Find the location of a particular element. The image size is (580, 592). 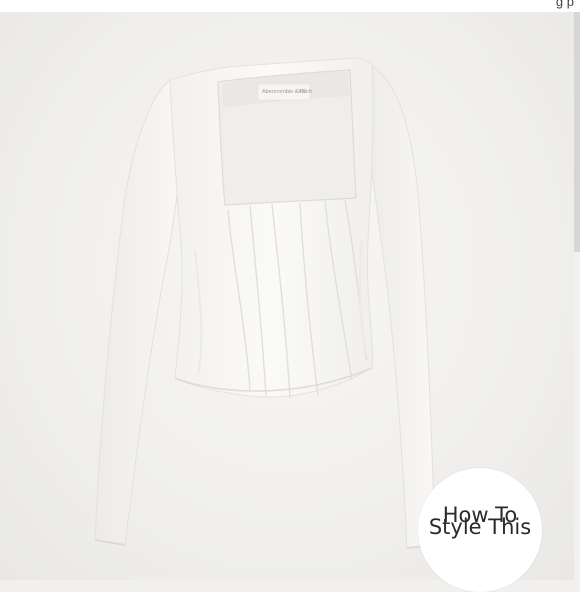

top-strip: g p is located at coordinates (290, 6).